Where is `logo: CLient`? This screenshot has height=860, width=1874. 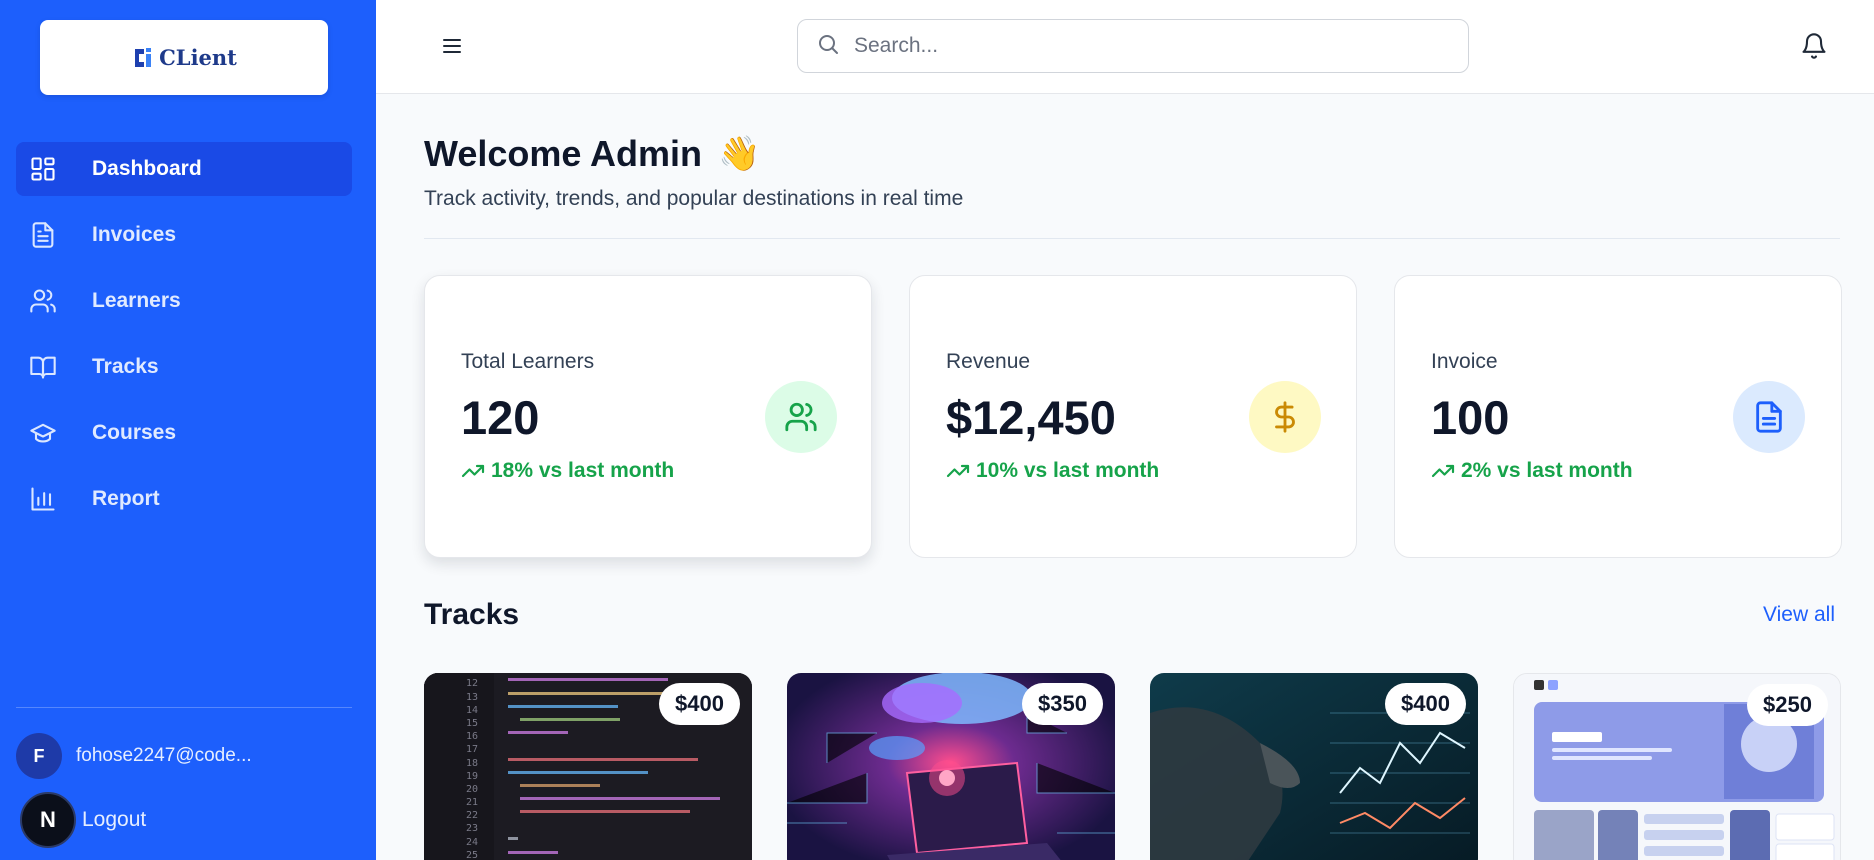 logo: CLient is located at coordinates (184, 57).